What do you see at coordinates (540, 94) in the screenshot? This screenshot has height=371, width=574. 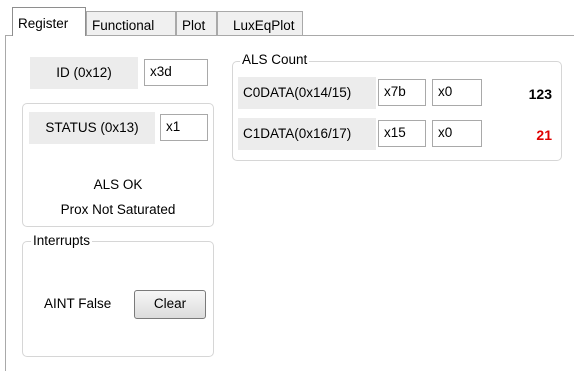 I see `c0-count-value: 123` at bounding box center [540, 94].